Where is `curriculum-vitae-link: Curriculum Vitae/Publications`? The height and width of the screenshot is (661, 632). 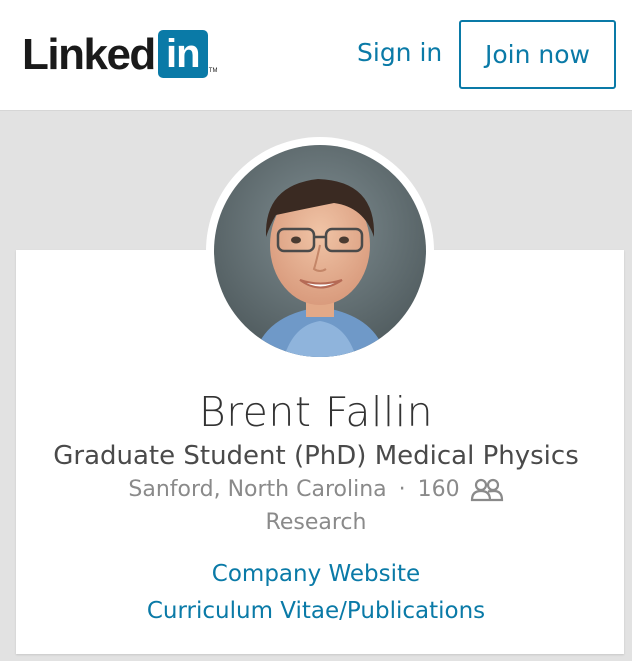
curriculum-vitae-link: Curriculum Vitae/Publications is located at coordinates (316, 611).